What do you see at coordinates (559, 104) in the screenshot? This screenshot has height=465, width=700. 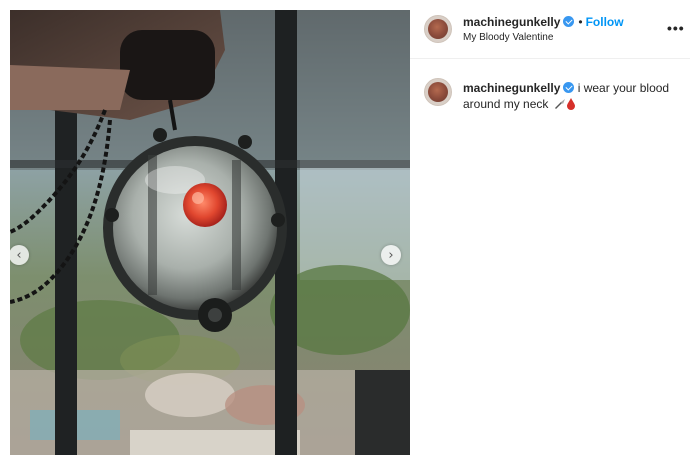 I see `knife-icon` at bounding box center [559, 104].